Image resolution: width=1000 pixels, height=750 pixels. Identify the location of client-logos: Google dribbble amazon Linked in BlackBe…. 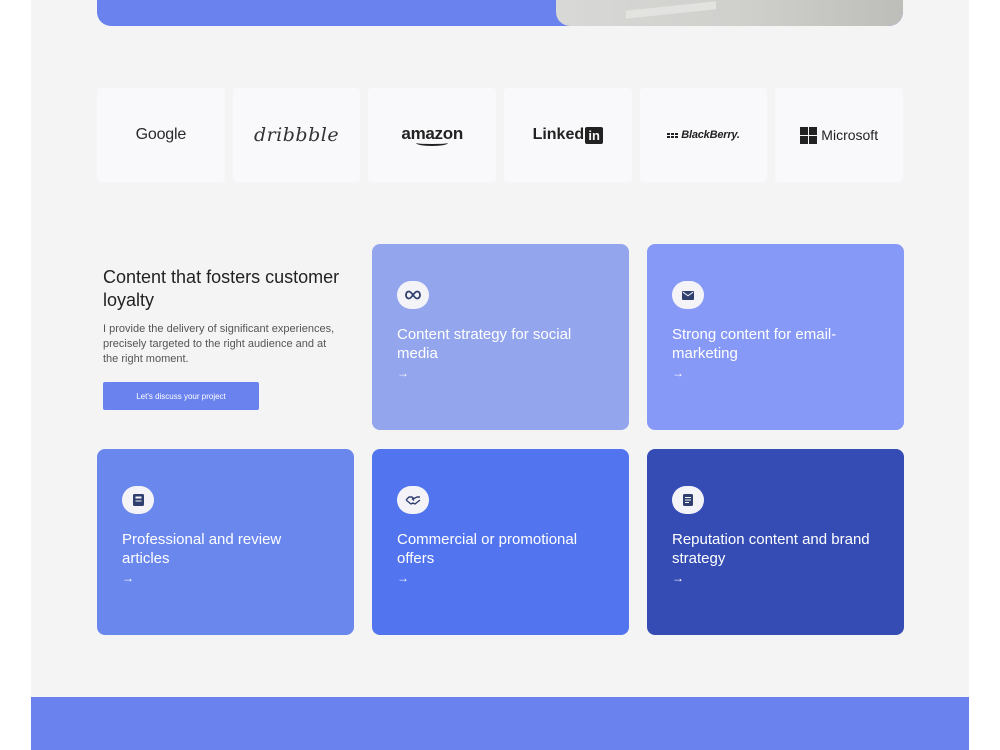
(500, 135).